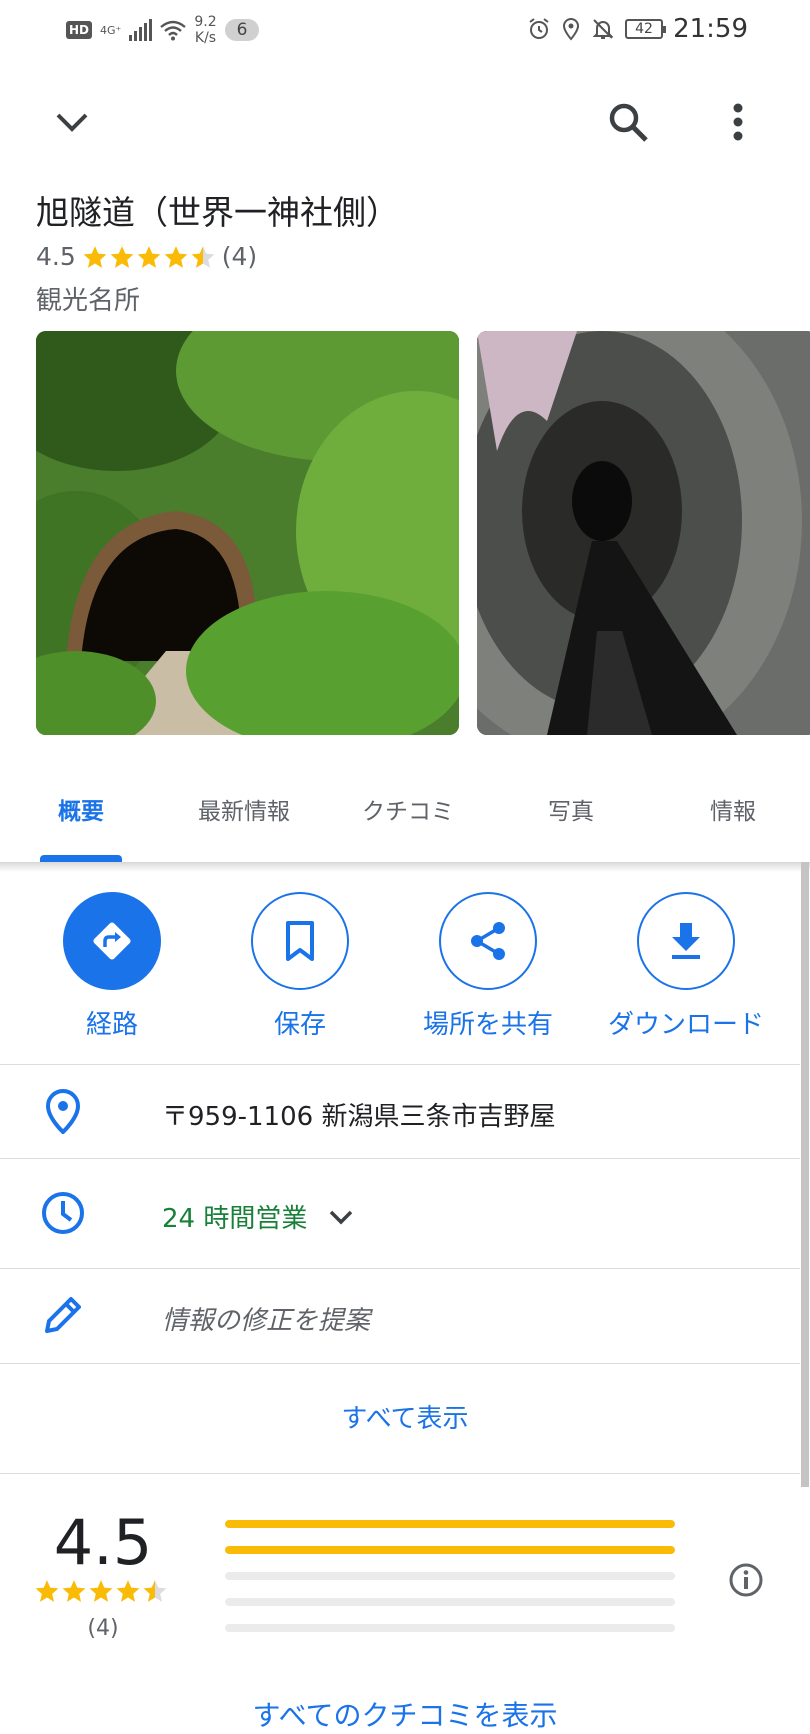 This screenshot has height=1734, width=810. What do you see at coordinates (81, 809) in the screenshot?
I see `tab-overview: 概要` at bounding box center [81, 809].